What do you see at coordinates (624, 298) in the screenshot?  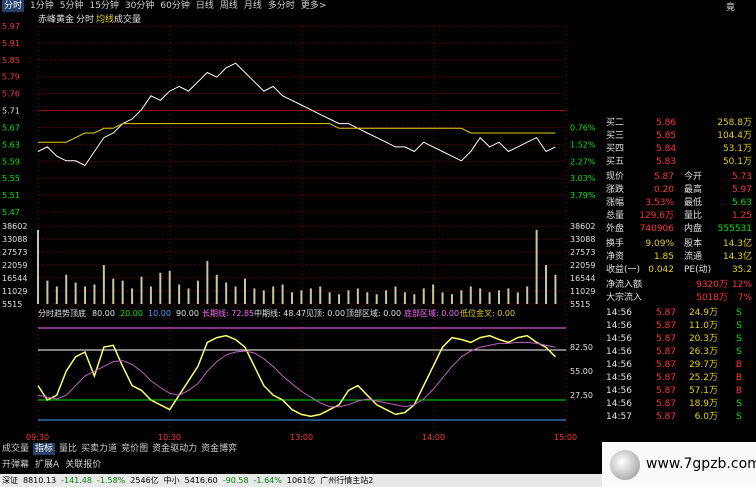 I see `flow-label: 大宗流入` at bounding box center [624, 298].